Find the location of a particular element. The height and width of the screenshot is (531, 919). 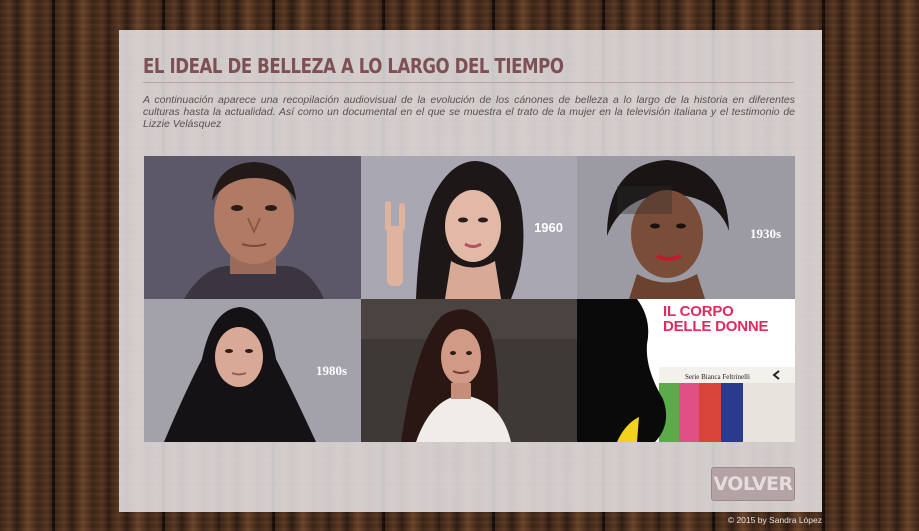

gallery-item-lizzie-velasquez is located at coordinates (469, 370).